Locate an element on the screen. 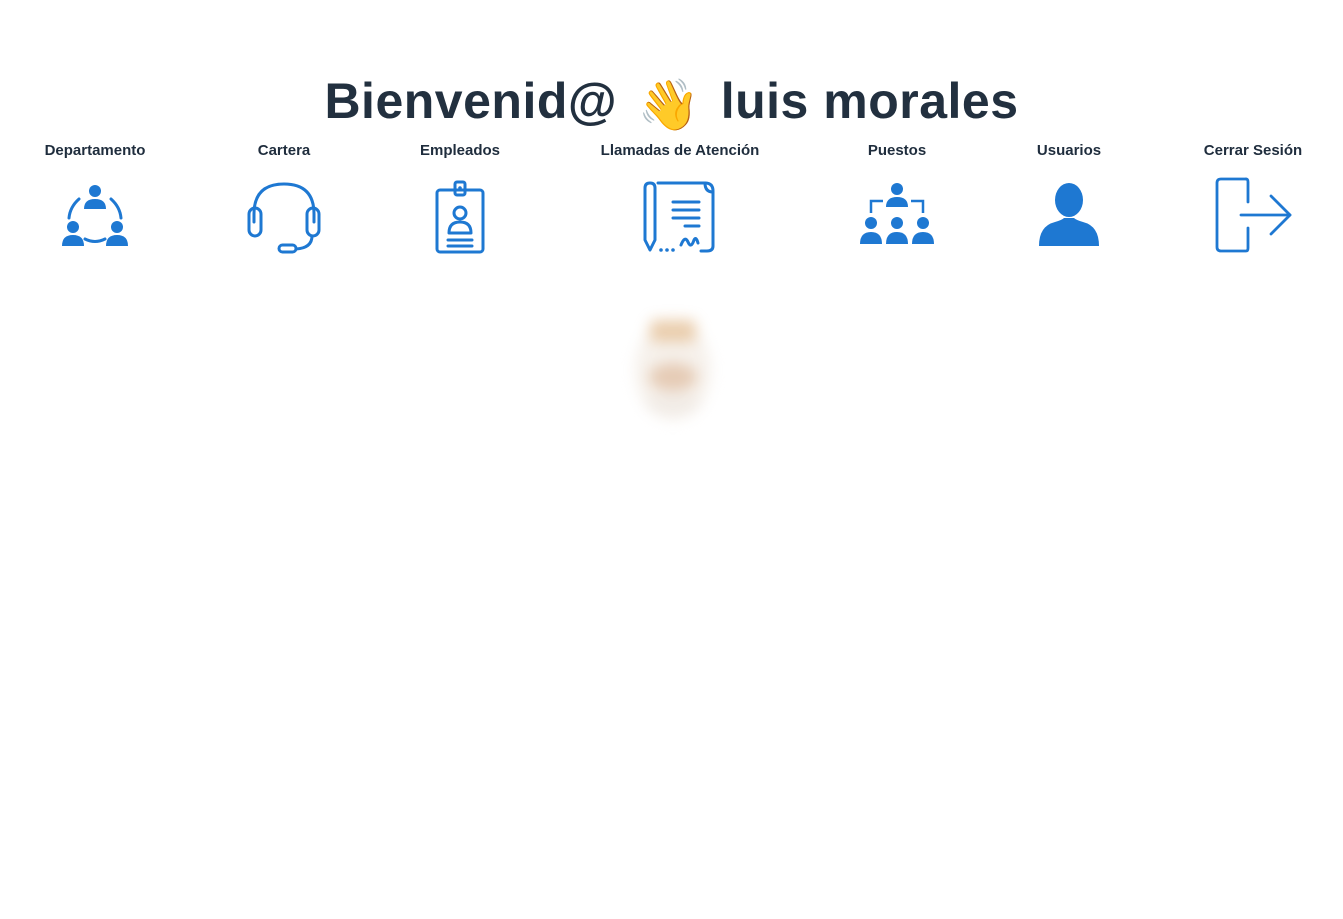  org-chart-icon is located at coordinates (897, 213).